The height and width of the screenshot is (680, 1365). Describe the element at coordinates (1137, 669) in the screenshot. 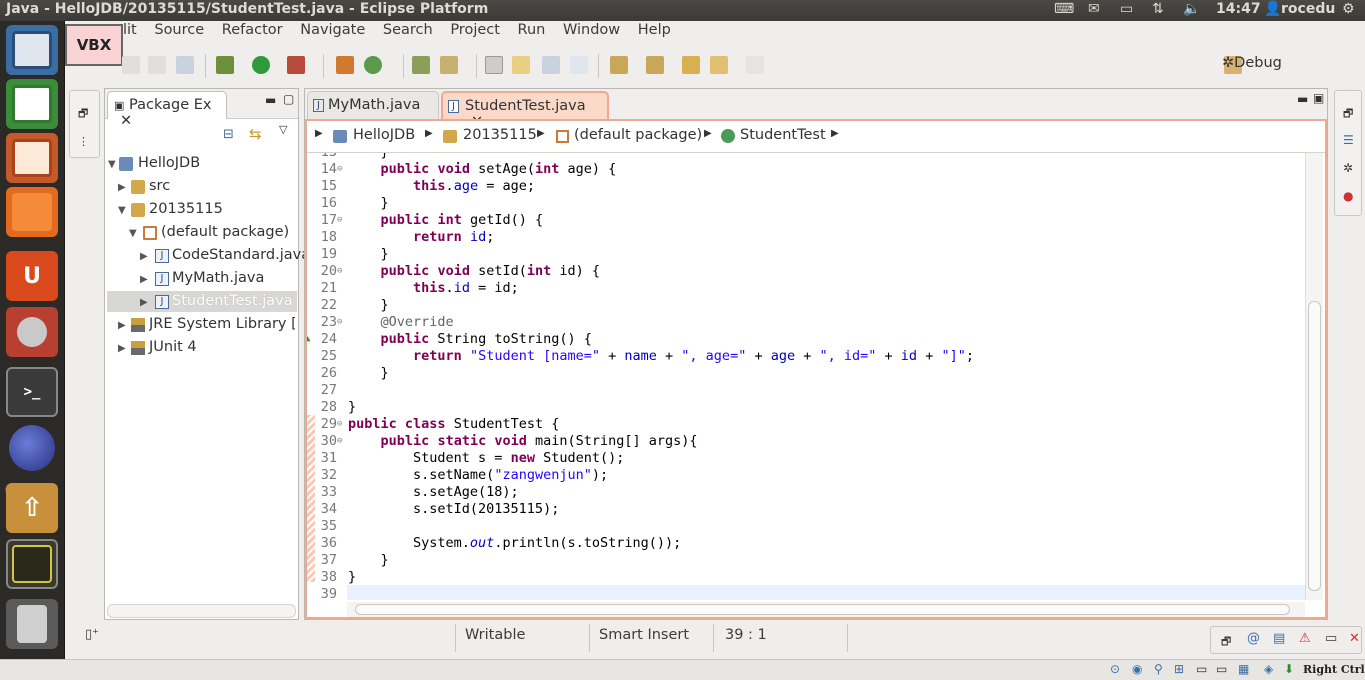

I see `optical-drive-icon: ◉` at that location.